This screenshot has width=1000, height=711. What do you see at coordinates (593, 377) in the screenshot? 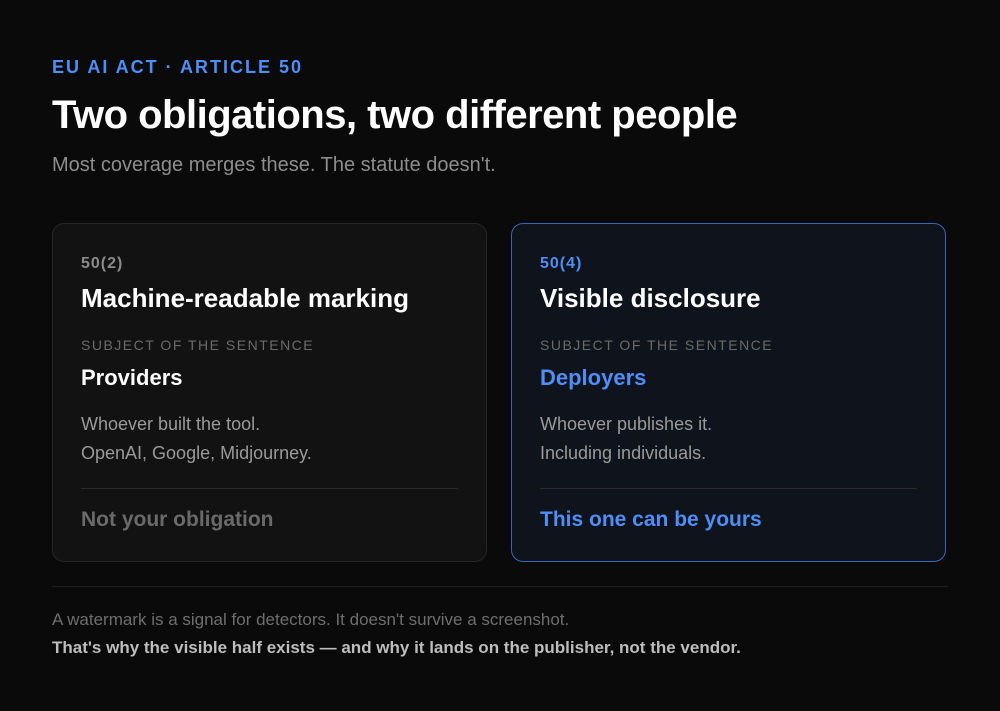
I see `card-subject: Deployers` at bounding box center [593, 377].